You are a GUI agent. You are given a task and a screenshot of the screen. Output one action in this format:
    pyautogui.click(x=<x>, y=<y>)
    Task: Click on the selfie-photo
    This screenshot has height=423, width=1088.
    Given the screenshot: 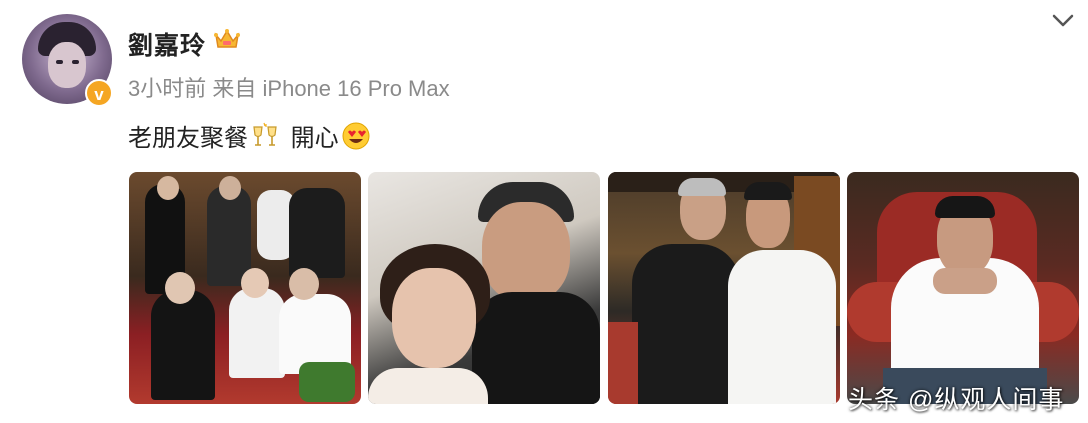 What is the action you would take?
    pyautogui.click(x=484, y=288)
    